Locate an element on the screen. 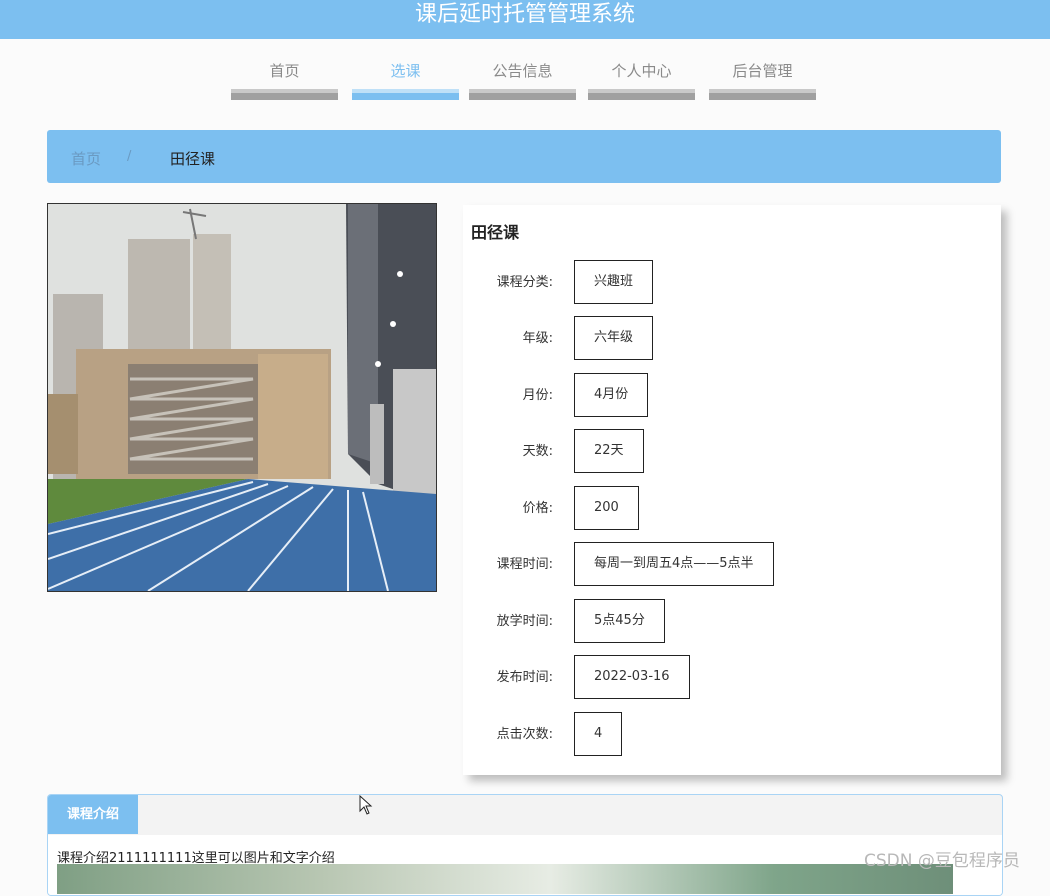  field-label-category: 课程分类: is located at coordinates (524, 282).